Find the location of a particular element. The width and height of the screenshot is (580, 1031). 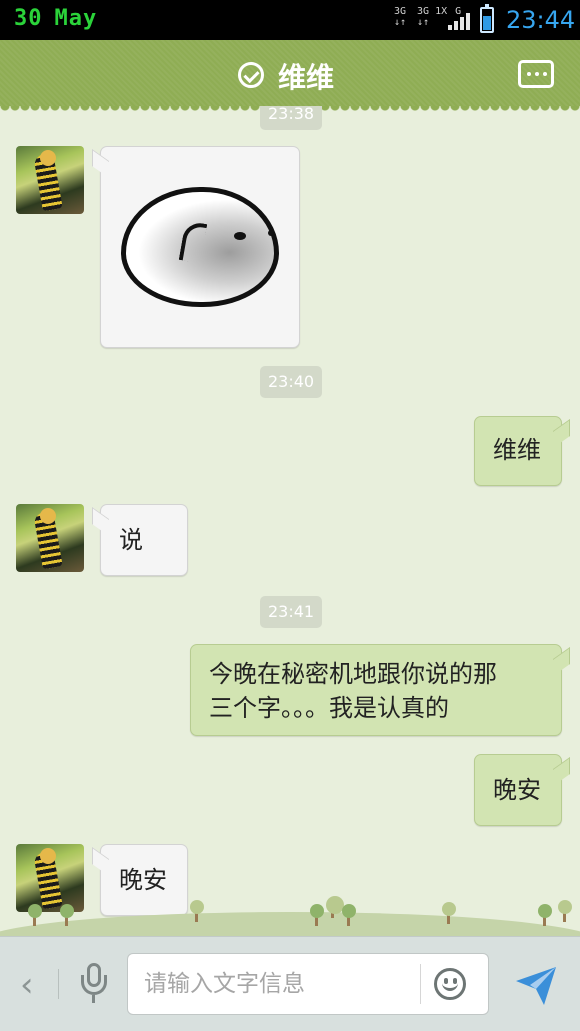

contact-name: 维维 is located at coordinates (306, 76).